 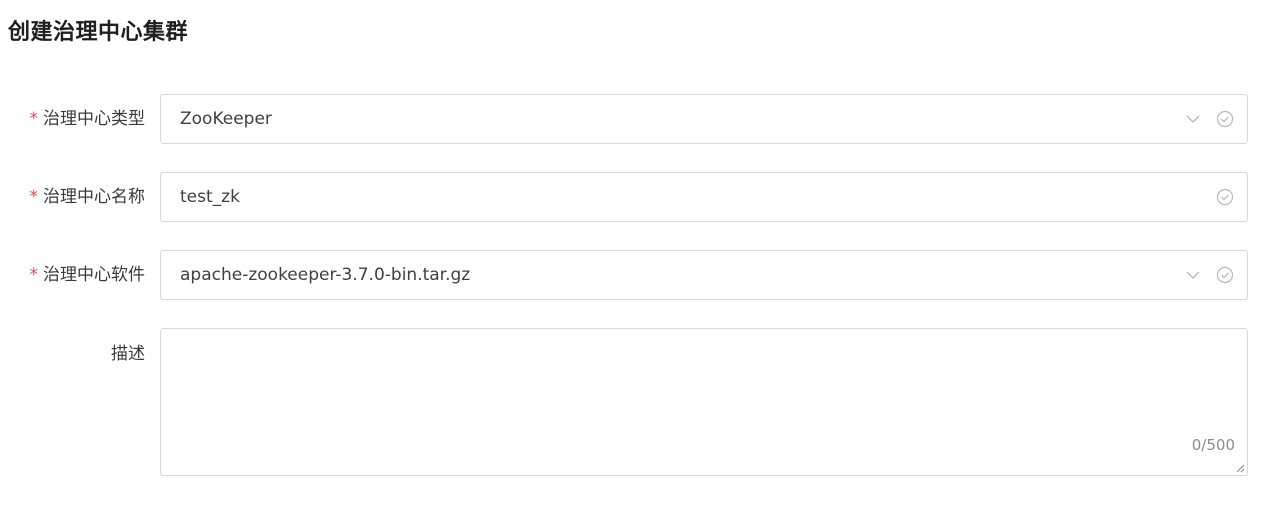 I want to click on form-item-name: * 治理中心名称 test_zk, so click(x=640, y=197).